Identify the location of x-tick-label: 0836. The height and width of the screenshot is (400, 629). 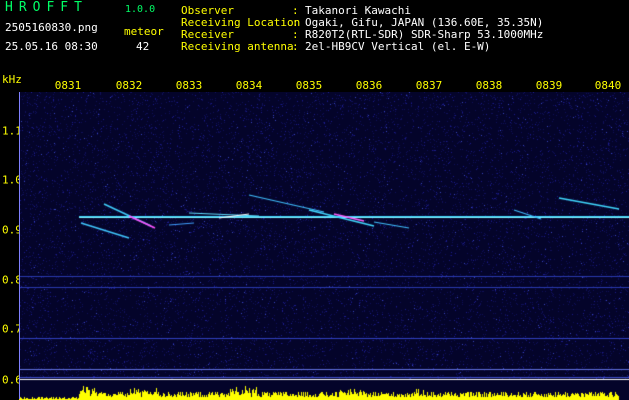
(369, 85).